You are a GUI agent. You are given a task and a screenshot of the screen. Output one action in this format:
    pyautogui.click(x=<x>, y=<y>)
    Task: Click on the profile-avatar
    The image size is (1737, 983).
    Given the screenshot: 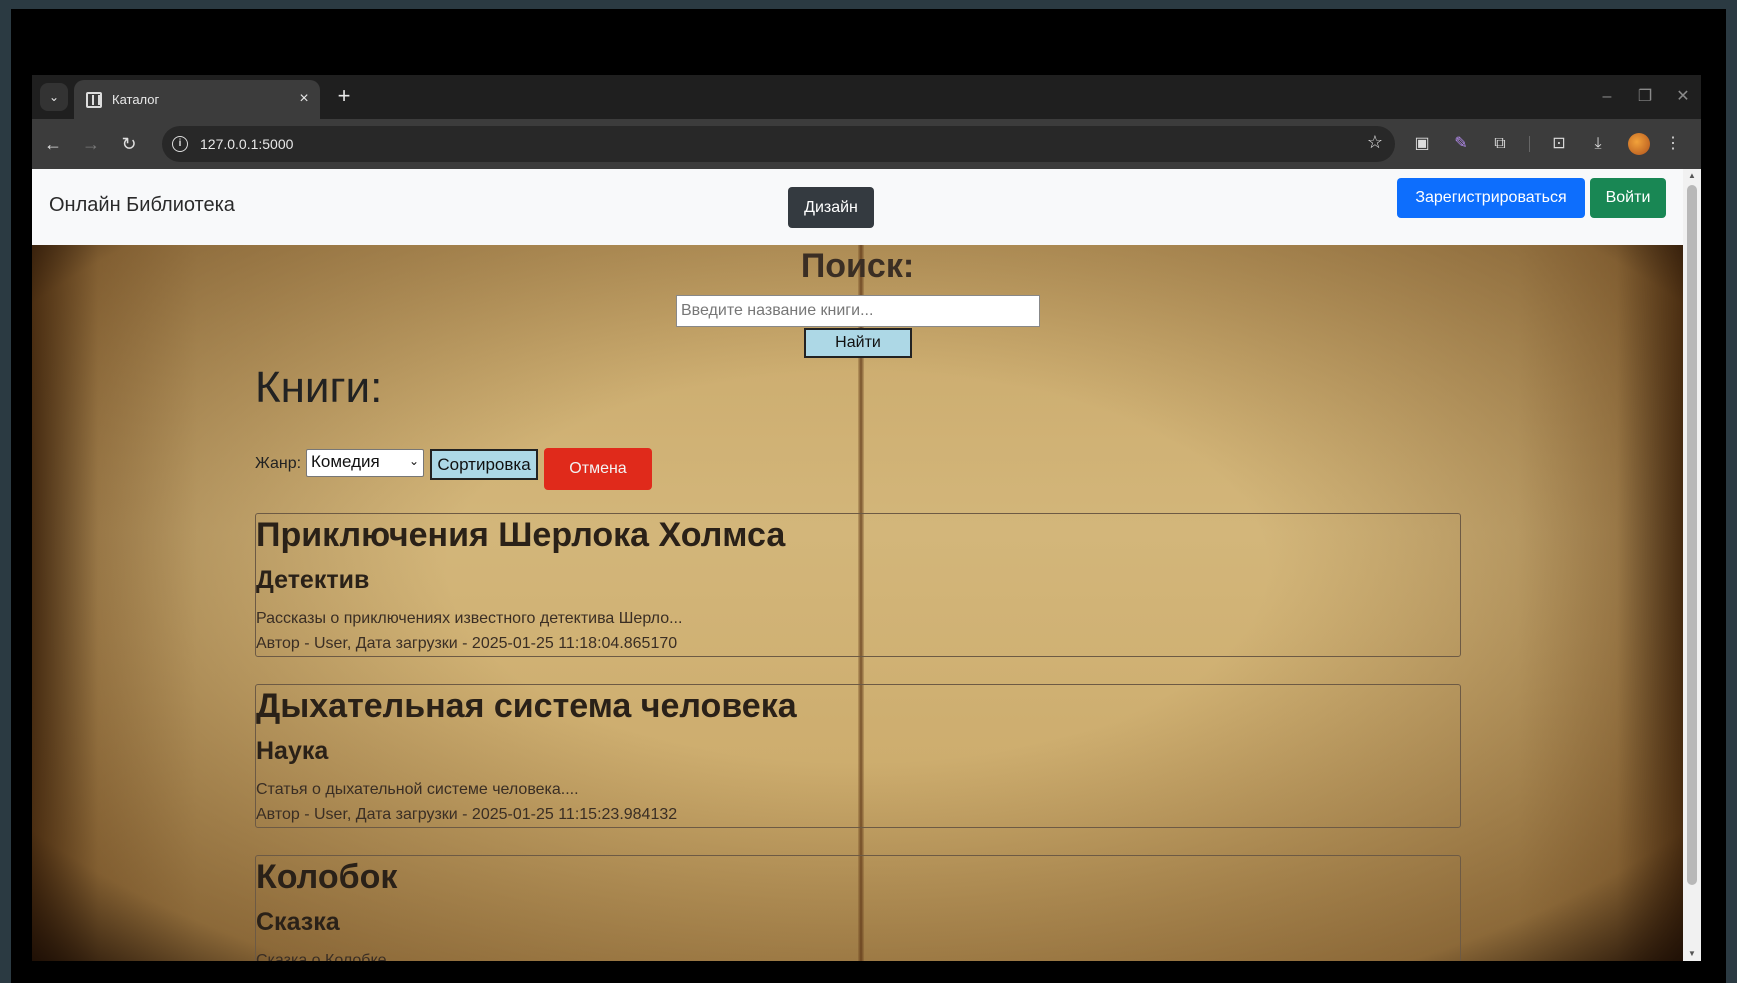 What is the action you would take?
    pyautogui.click(x=1639, y=144)
    